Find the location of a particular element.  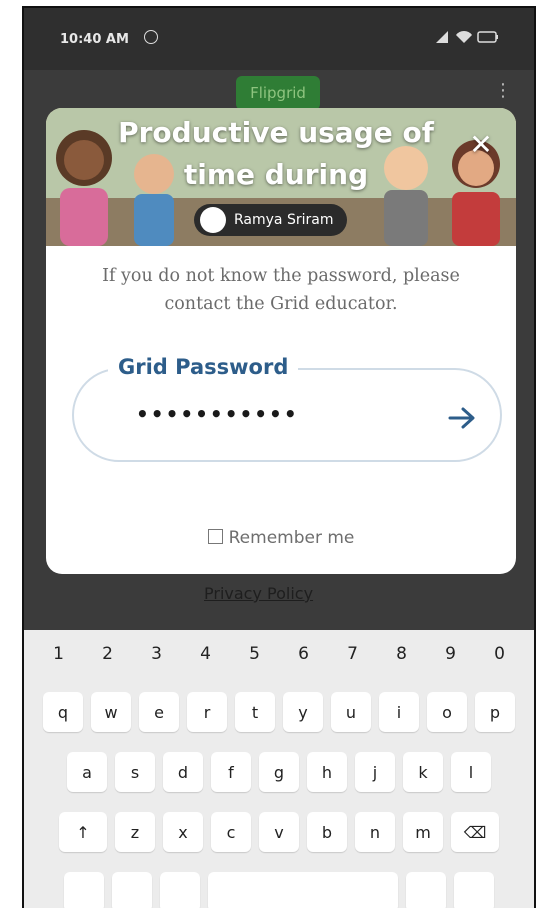

key-p: p is located at coordinates (495, 712).